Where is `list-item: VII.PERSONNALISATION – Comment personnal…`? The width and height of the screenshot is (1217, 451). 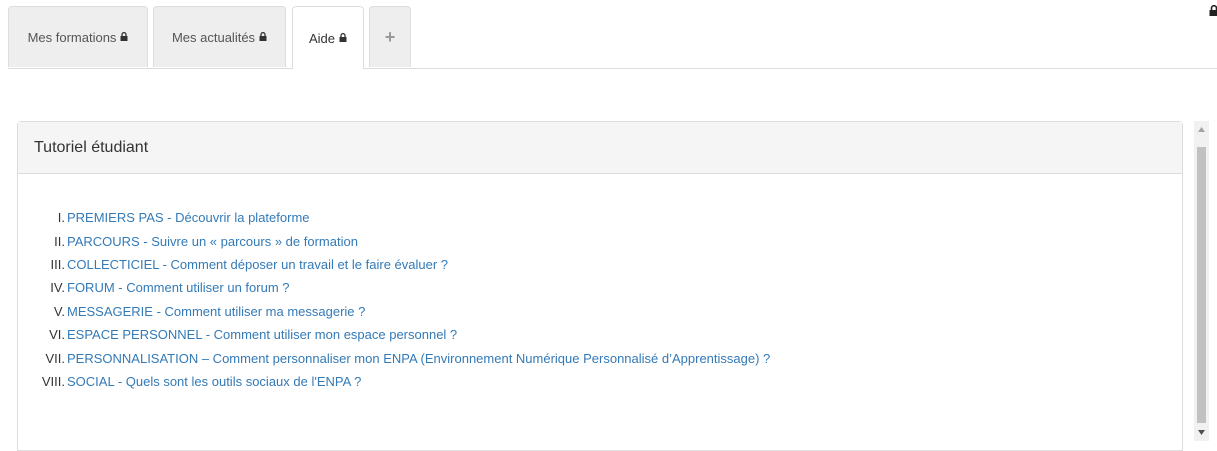
list-item: VII.PERSONNALISATION – Comment personnal… is located at coordinates (568, 357).